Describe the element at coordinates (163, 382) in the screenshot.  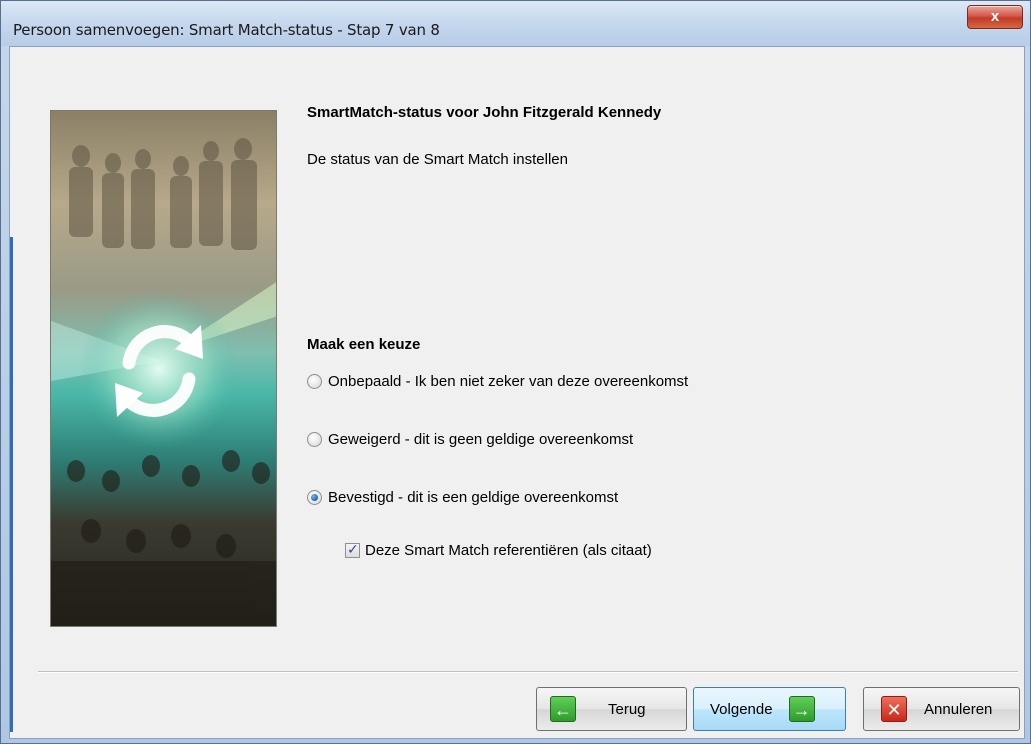
I see `smart-match-sync-icon` at that location.